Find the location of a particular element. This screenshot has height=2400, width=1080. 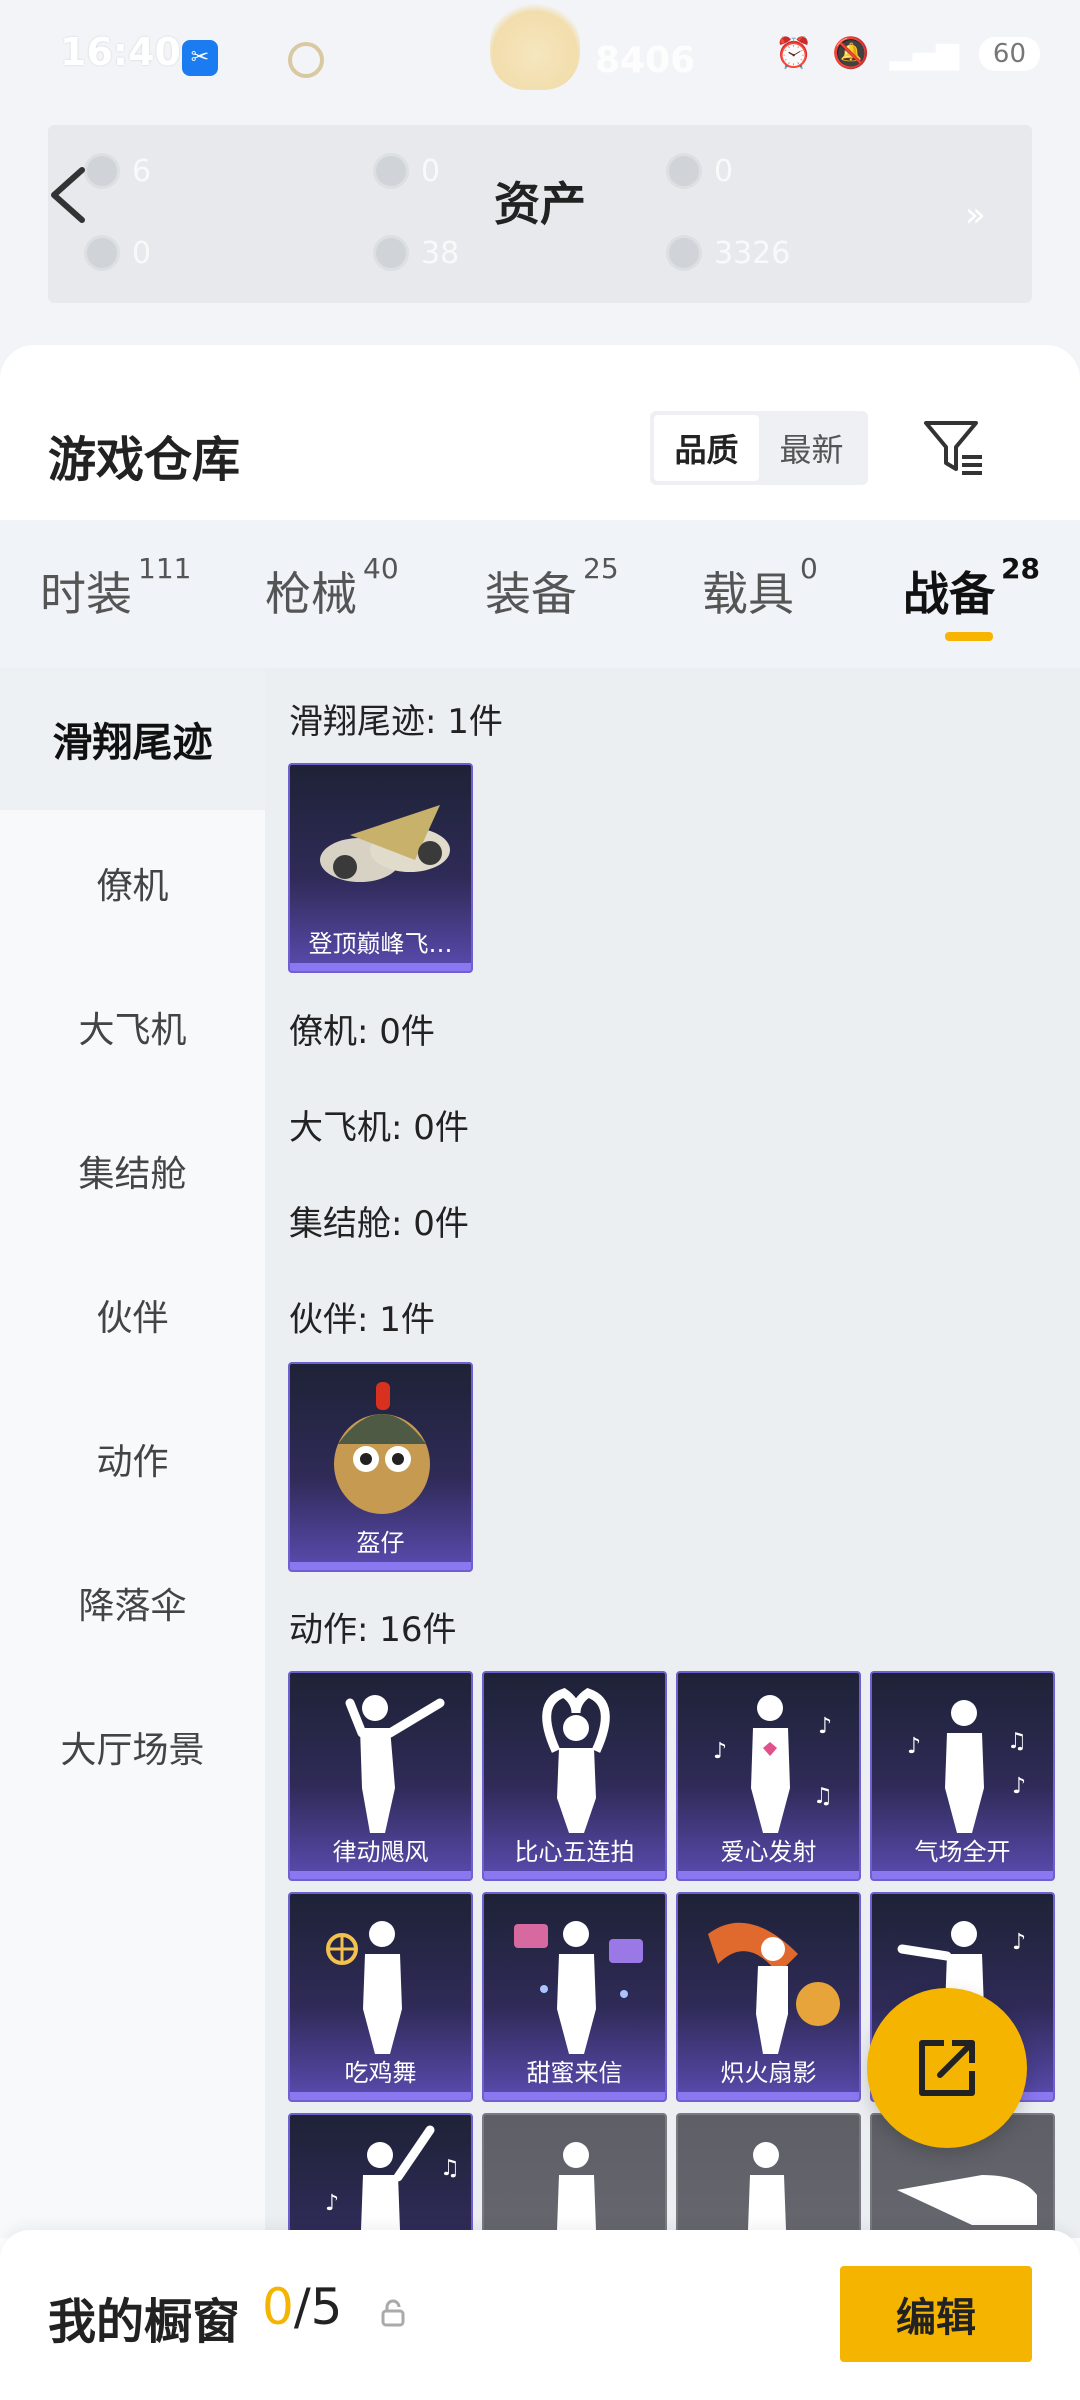

sidebar-item-glide-trail: 滑翔尾迹 is located at coordinates (132, 739).